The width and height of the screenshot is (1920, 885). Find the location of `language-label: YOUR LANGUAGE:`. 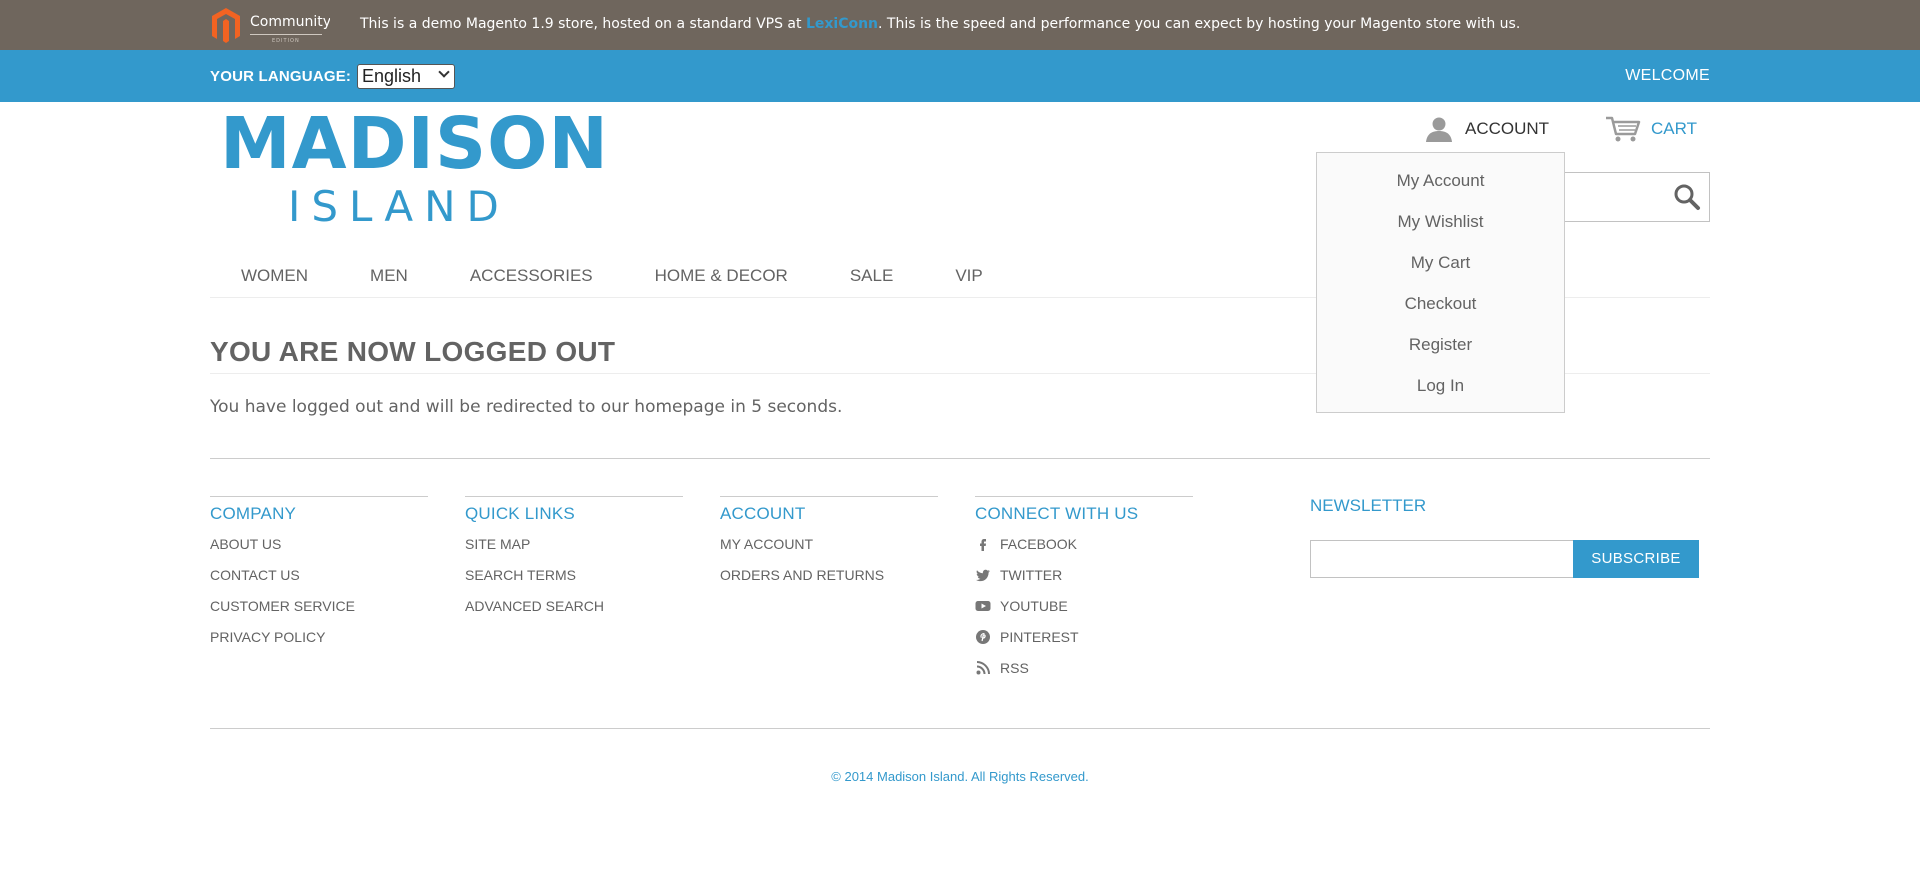

language-label: YOUR LANGUAGE: is located at coordinates (281, 76).